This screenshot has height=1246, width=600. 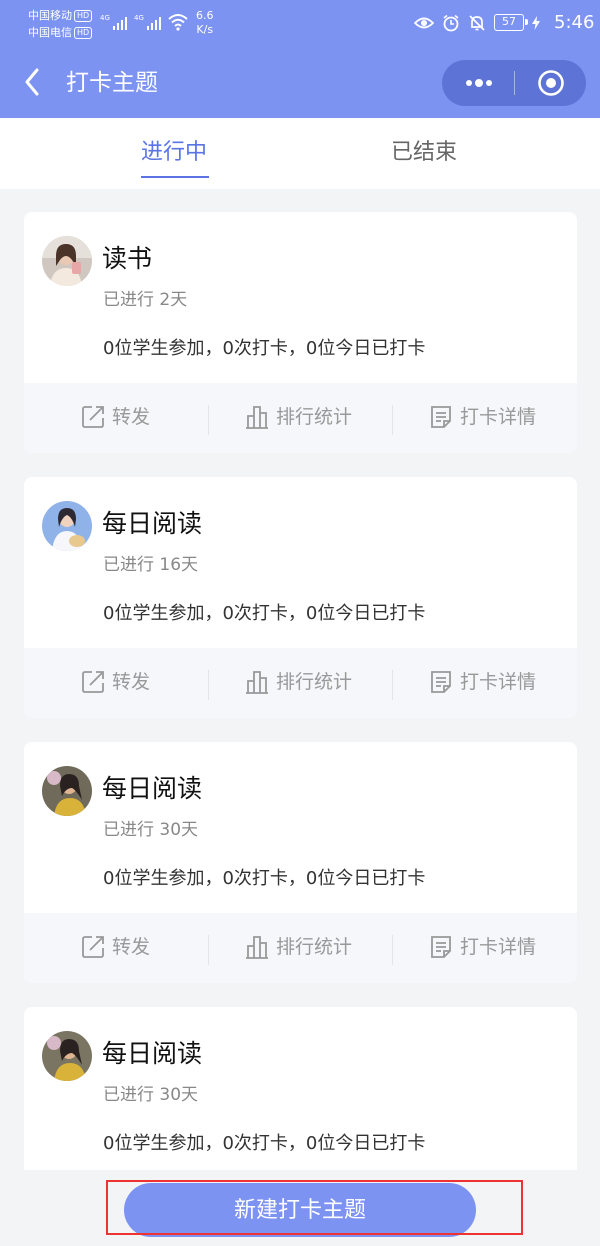 I want to click on network-speed: 6.6 K/s, so click(x=205, y=22).